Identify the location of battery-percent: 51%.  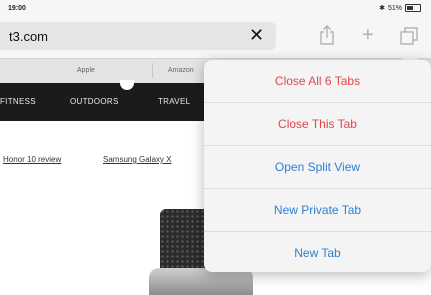
(394, 8).